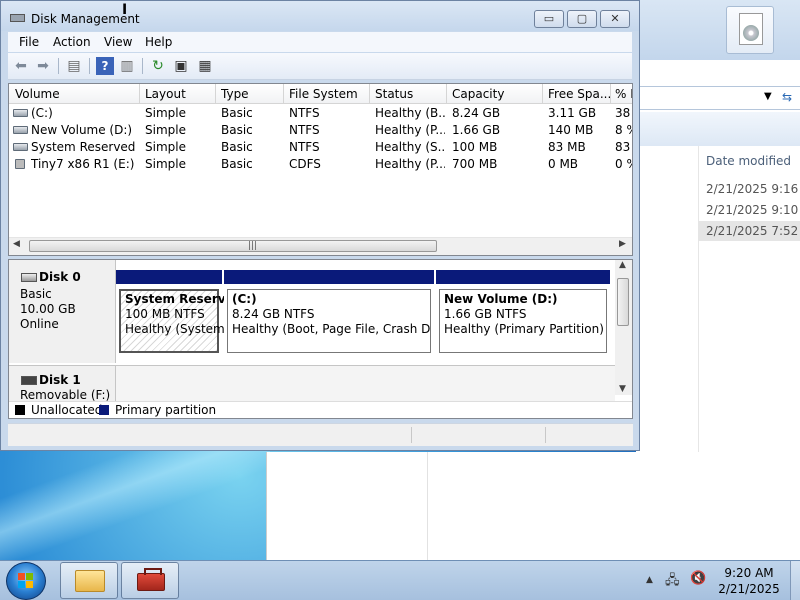 This screenshot has height=600, width=800. What do you see at coordinates (158, 66) in the screenshot?
I see `refresh-icon: ↻` at bounding box center [158, 66].